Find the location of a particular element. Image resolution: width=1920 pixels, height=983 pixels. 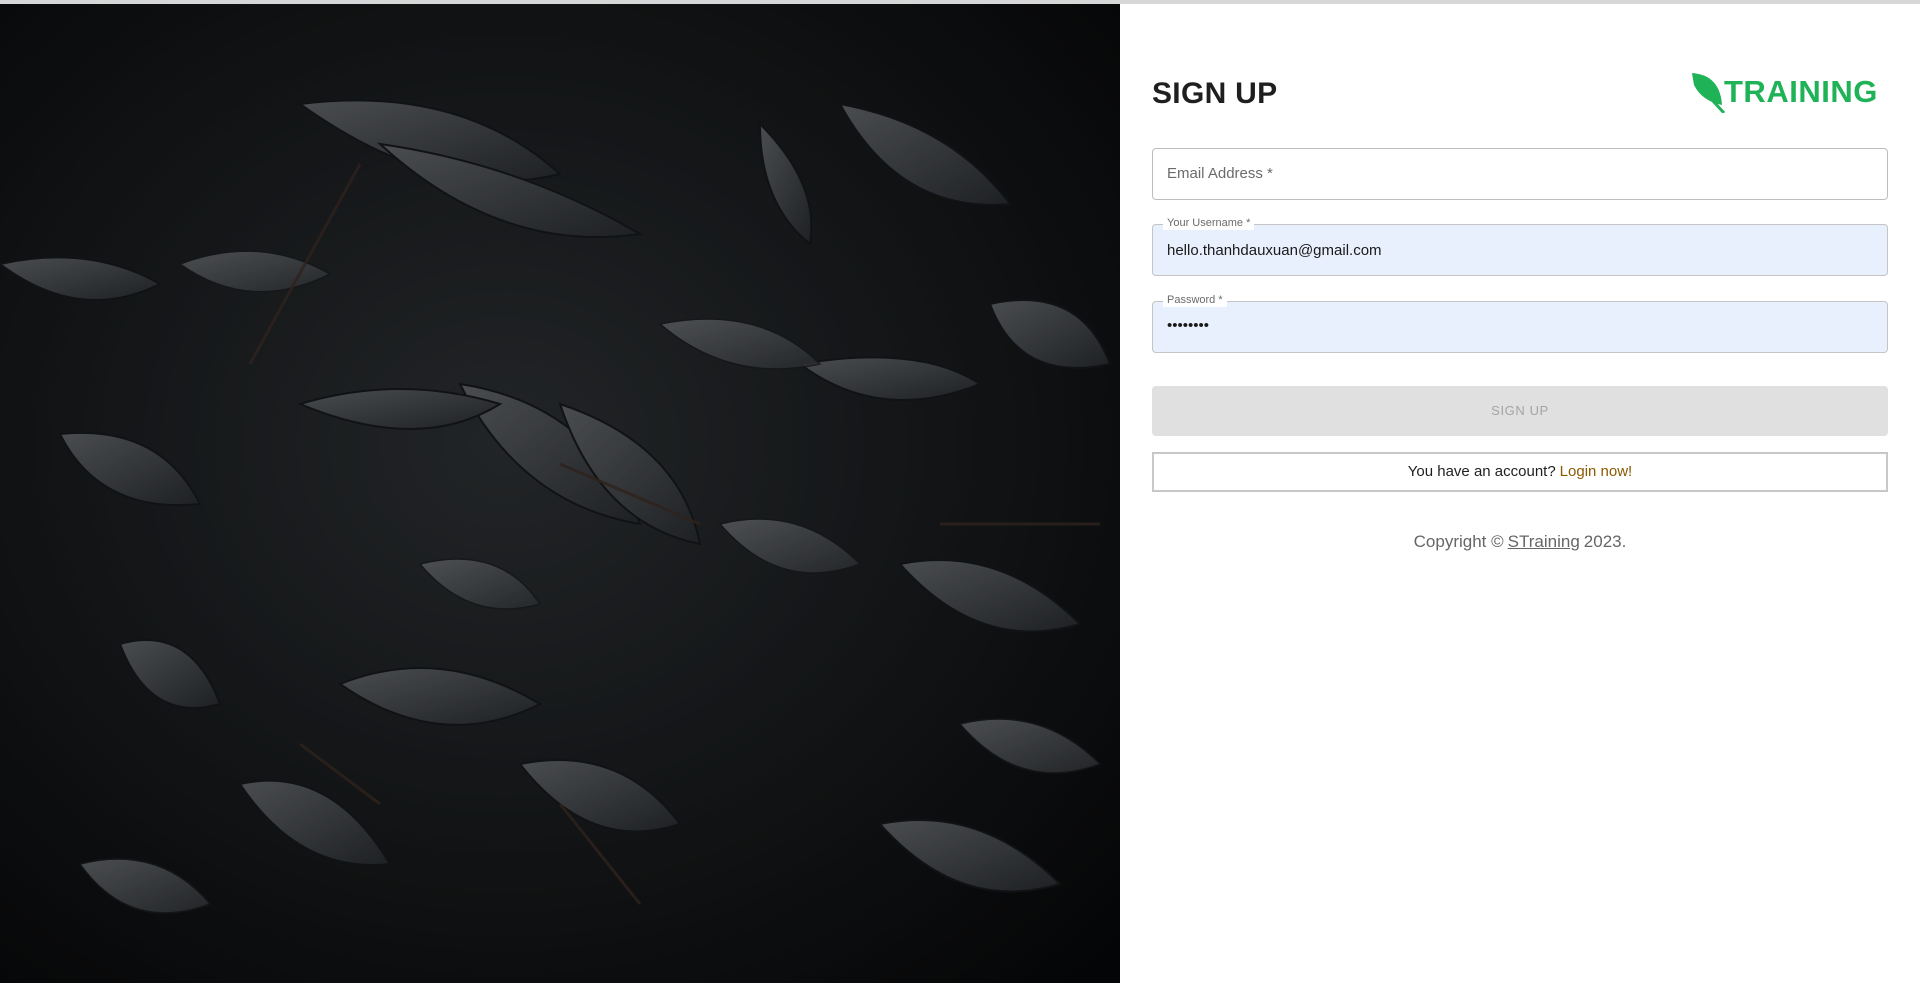

copyright-prefix: Copyright © is located at coordinates (1458, 541).